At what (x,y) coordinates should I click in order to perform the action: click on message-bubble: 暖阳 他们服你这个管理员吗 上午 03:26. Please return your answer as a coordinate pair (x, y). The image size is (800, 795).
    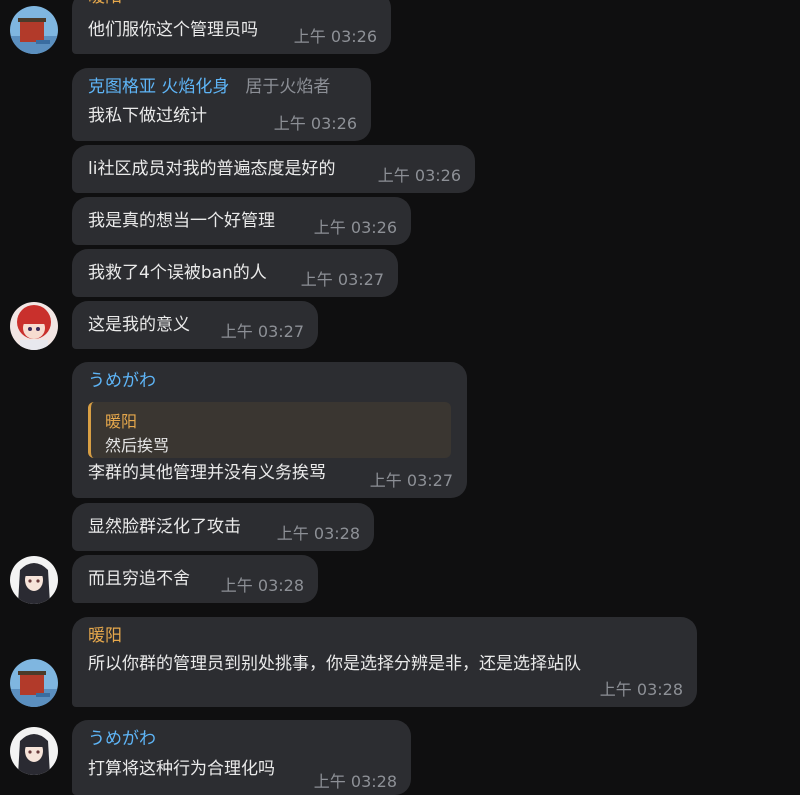
    Looking at the image, I should click on (231, 27).